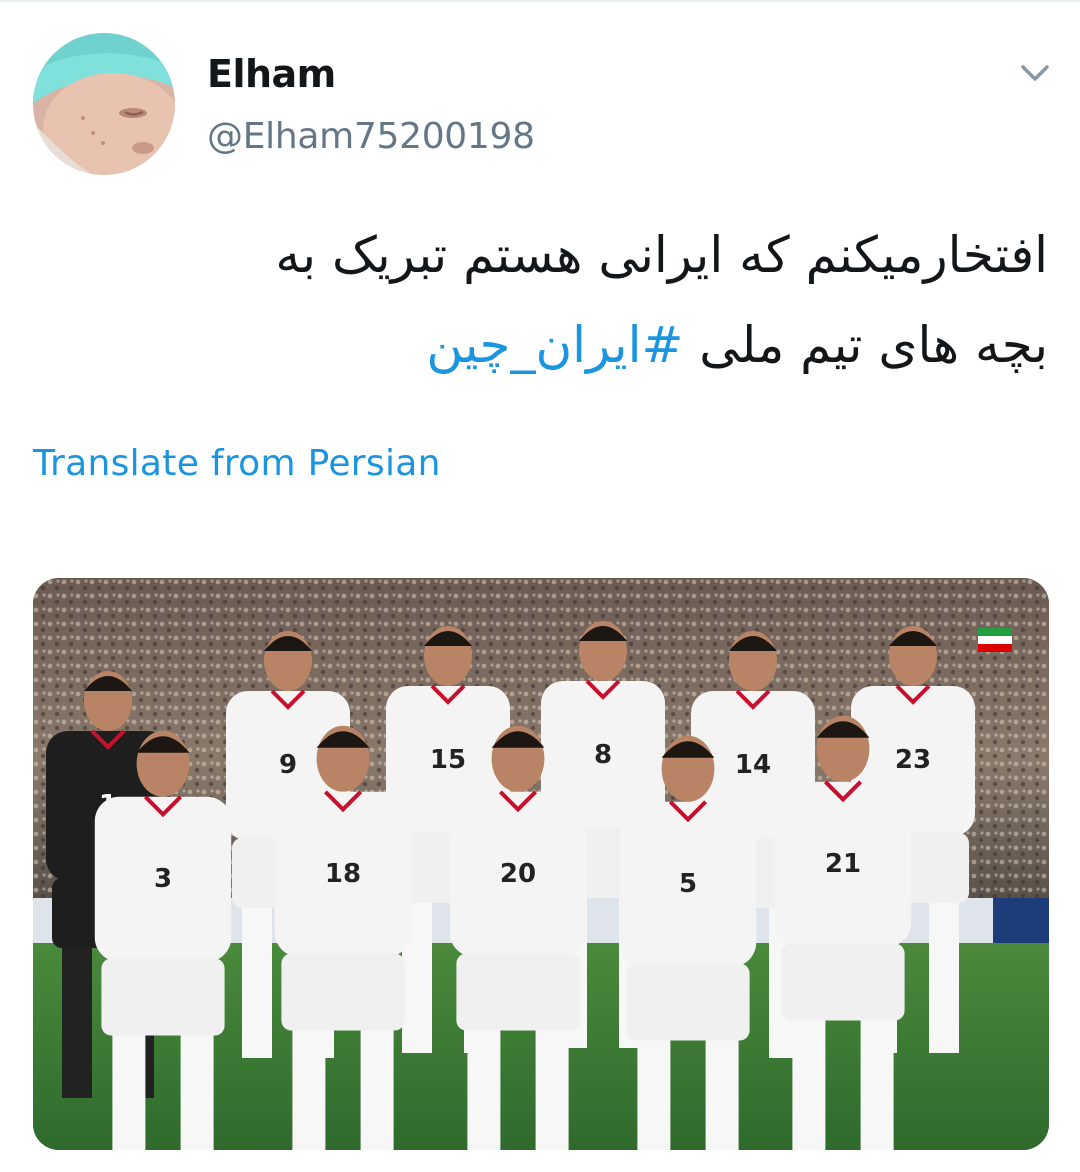  What do you see at coordinates (343, 874) in the screenshot?
I see `jersey-number: 18` at bounding box center [343, 874].